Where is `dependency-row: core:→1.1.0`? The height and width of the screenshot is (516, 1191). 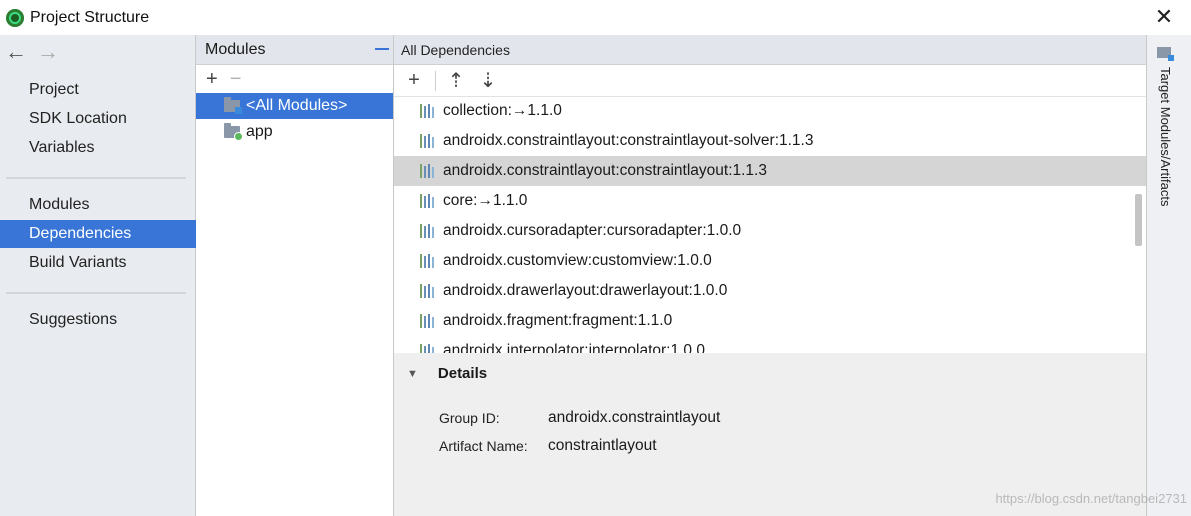
dependency-row: core:→1.1.0 is located at coordinates (770, 201).